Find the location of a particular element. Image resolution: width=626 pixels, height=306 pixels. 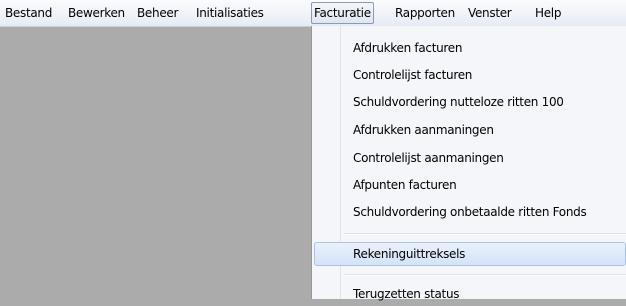

menu-item-label: Schuldvordering onbetaalde ritten Fonds is located at coordinates (470, 212).